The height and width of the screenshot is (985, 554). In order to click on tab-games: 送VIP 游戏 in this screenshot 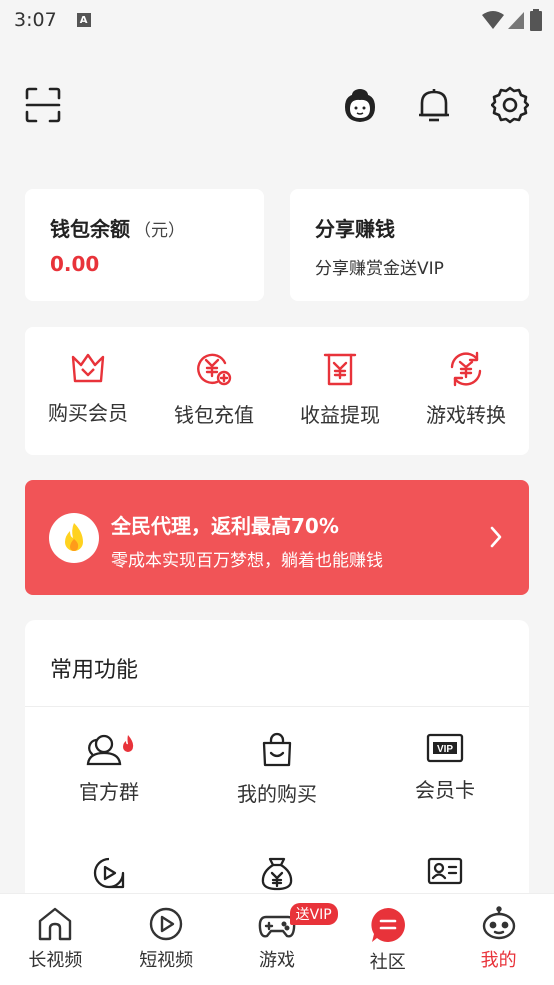, I will do `click(280, 939)`.